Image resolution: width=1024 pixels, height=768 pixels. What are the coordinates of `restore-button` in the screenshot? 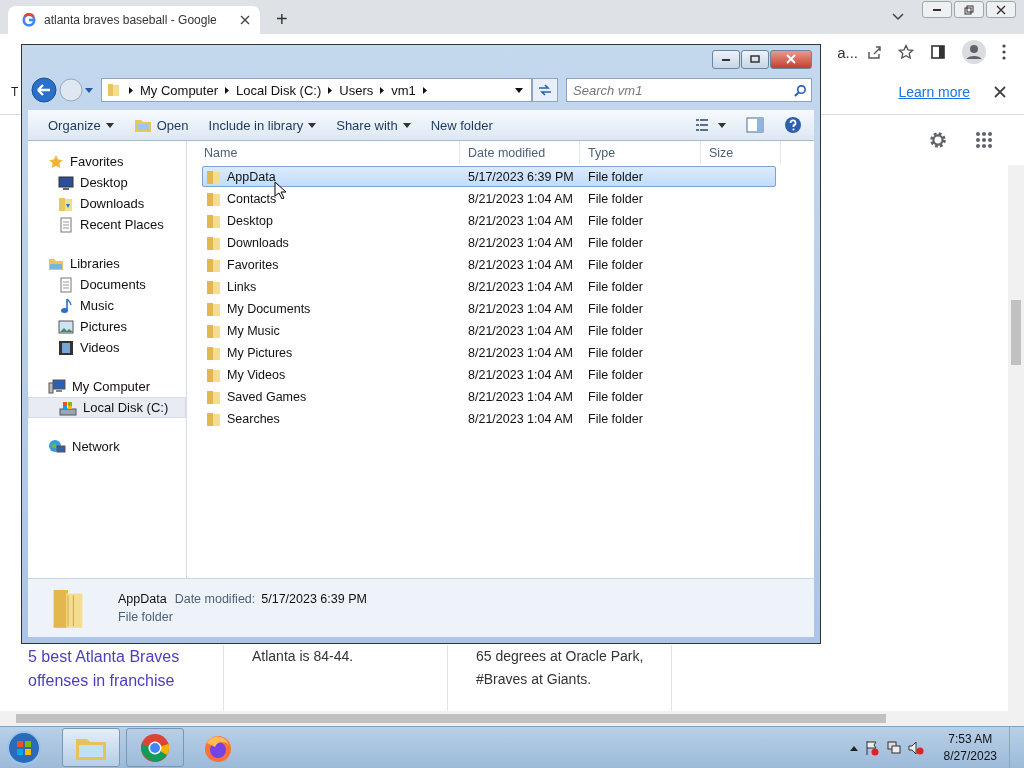 It's located at (969, 9).